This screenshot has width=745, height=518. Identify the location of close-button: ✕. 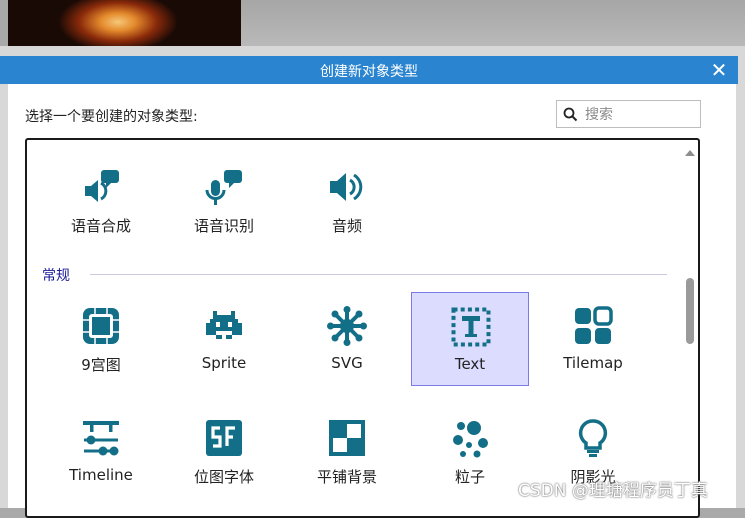
(719, 70).